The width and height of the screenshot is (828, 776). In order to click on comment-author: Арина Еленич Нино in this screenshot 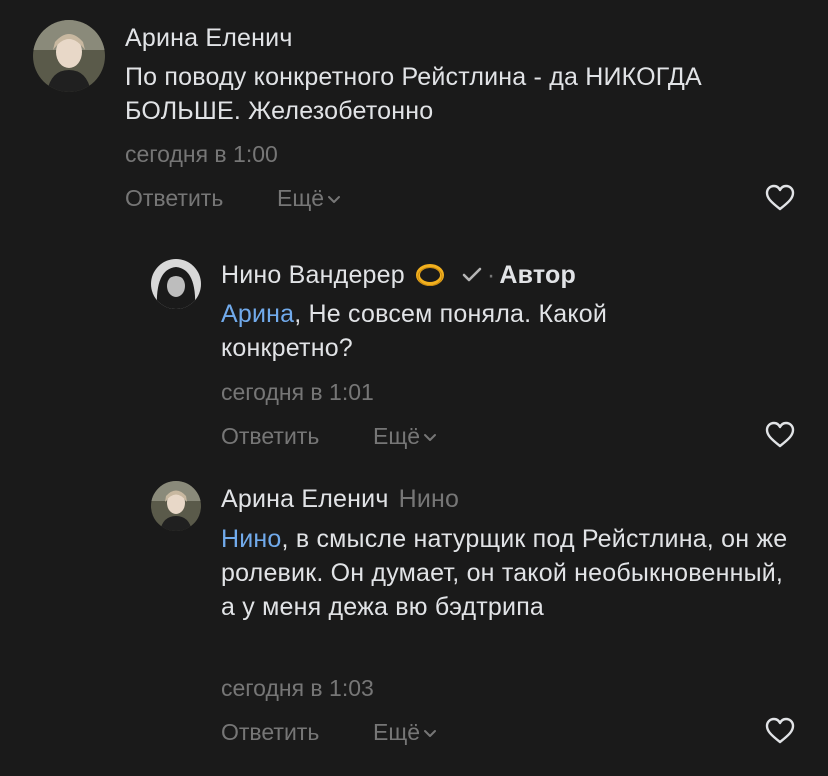, I will do `click(340, 499)`.